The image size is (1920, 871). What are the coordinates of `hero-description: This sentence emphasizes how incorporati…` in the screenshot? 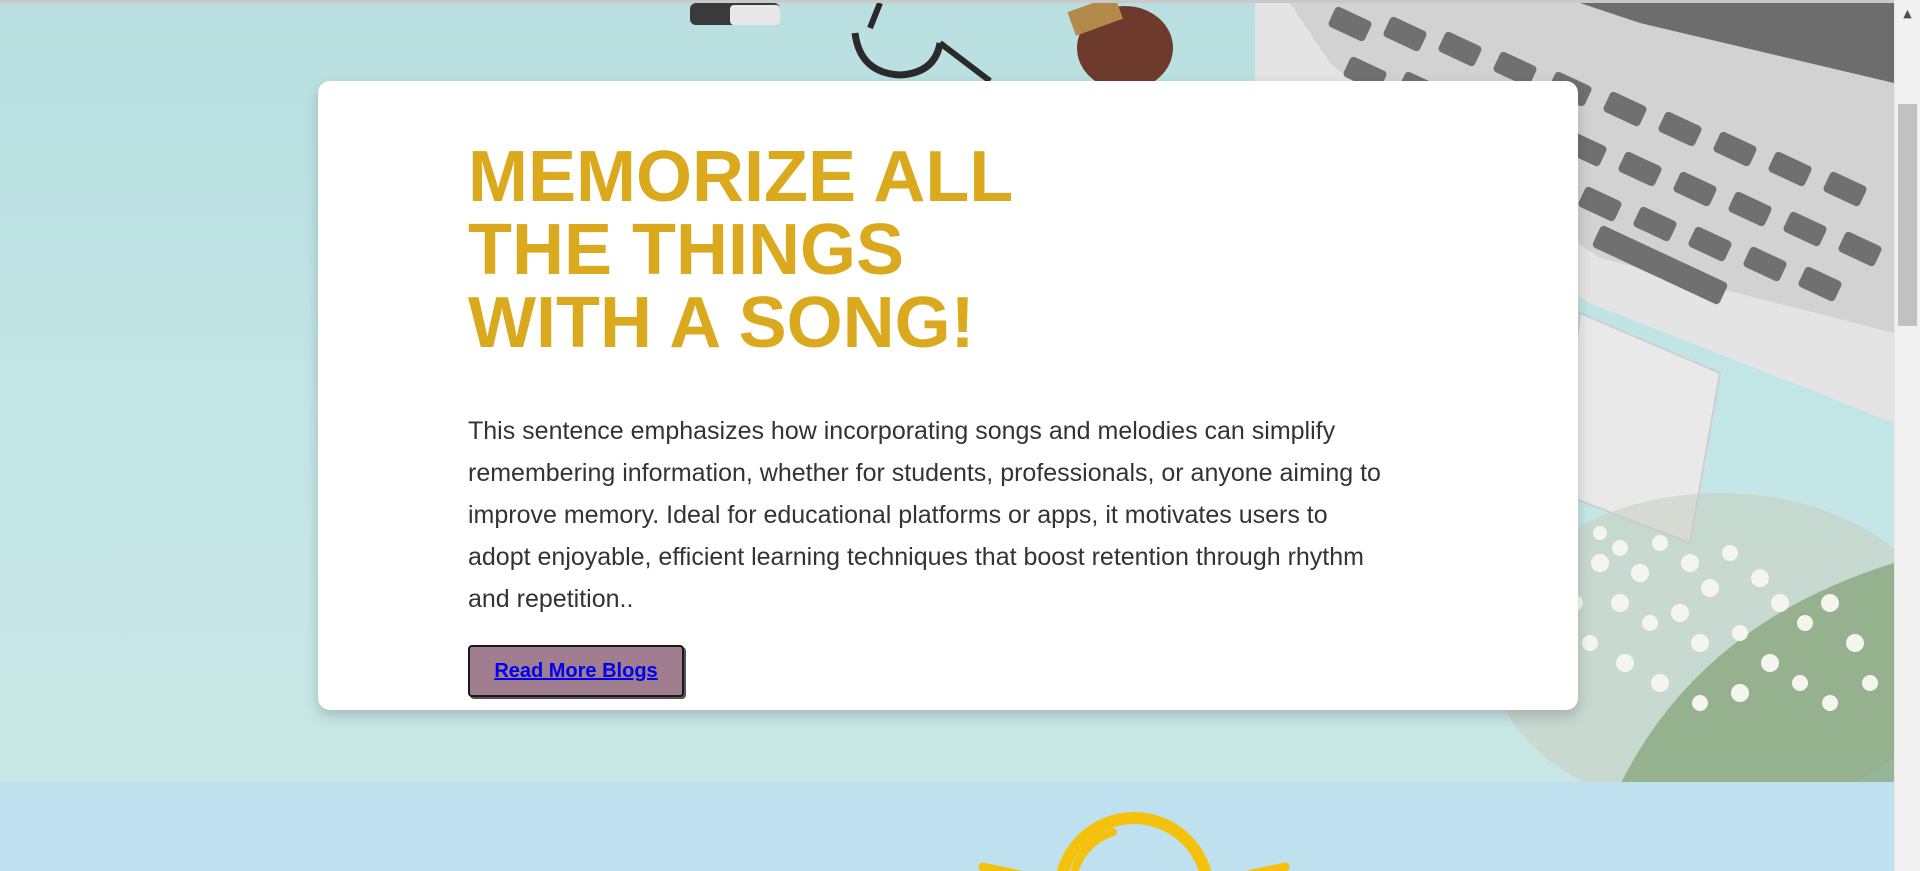 It's located at (924, 515).